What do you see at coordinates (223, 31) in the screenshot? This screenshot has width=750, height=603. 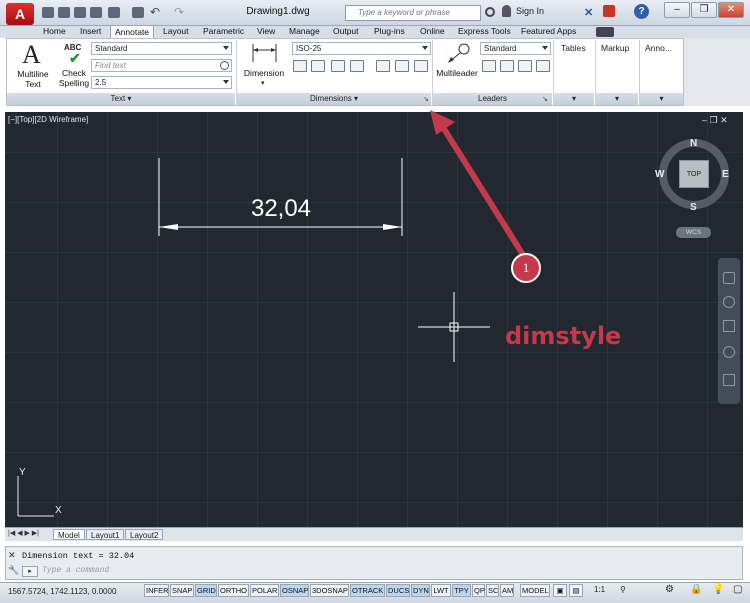 I see `tab-parametric: Parametric` at bounding box center [223, 31].